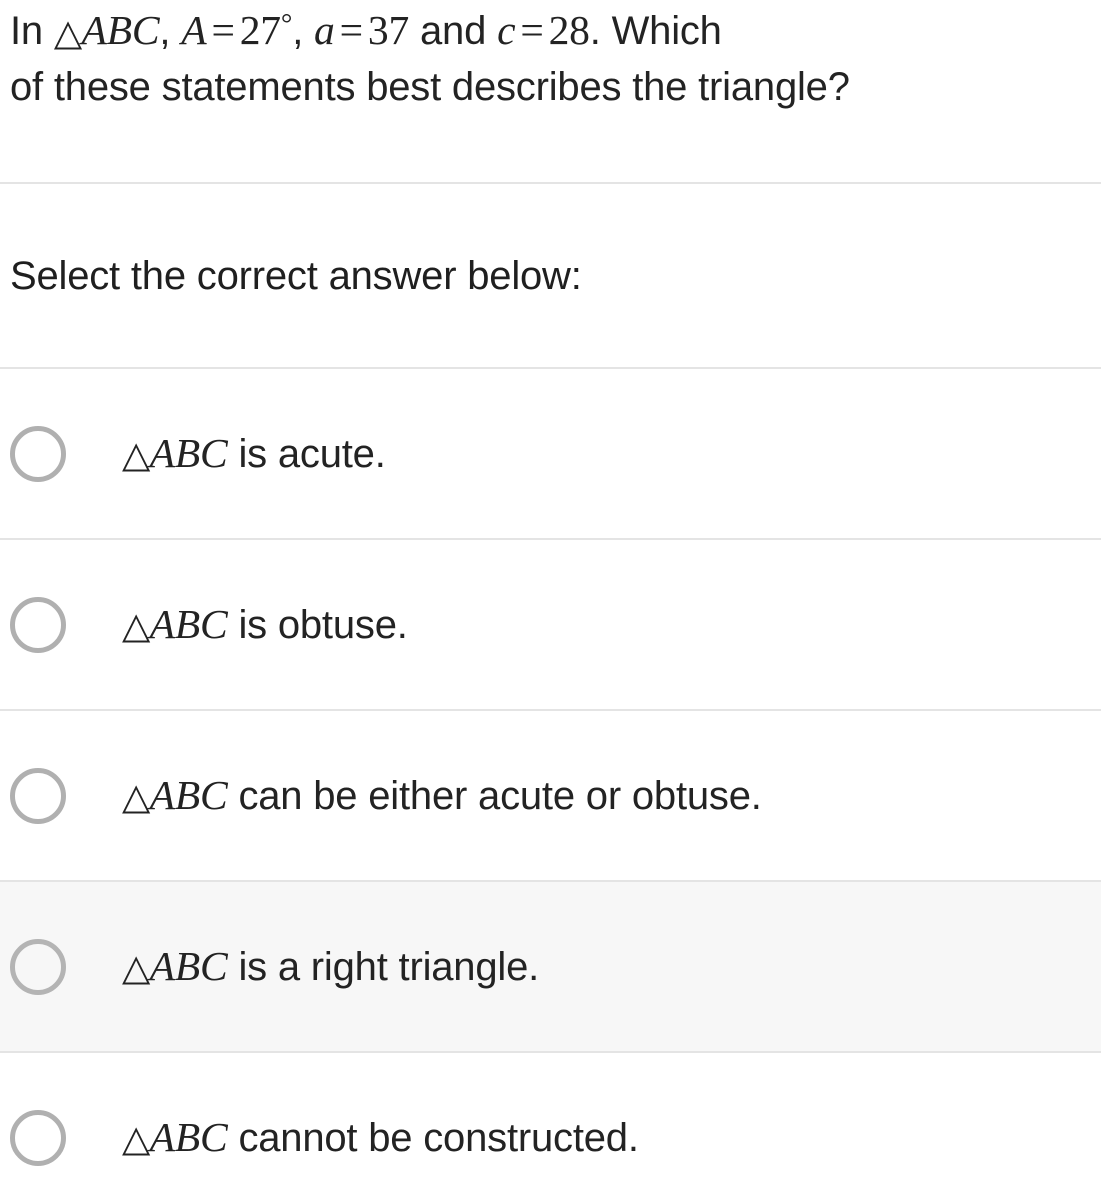 The height and width of the screenshot is (1192, 1101). What do you see at coordinates (388, 30) in the screenshot?
I see `side-a-value: 37` at bounding box center [388, 30].